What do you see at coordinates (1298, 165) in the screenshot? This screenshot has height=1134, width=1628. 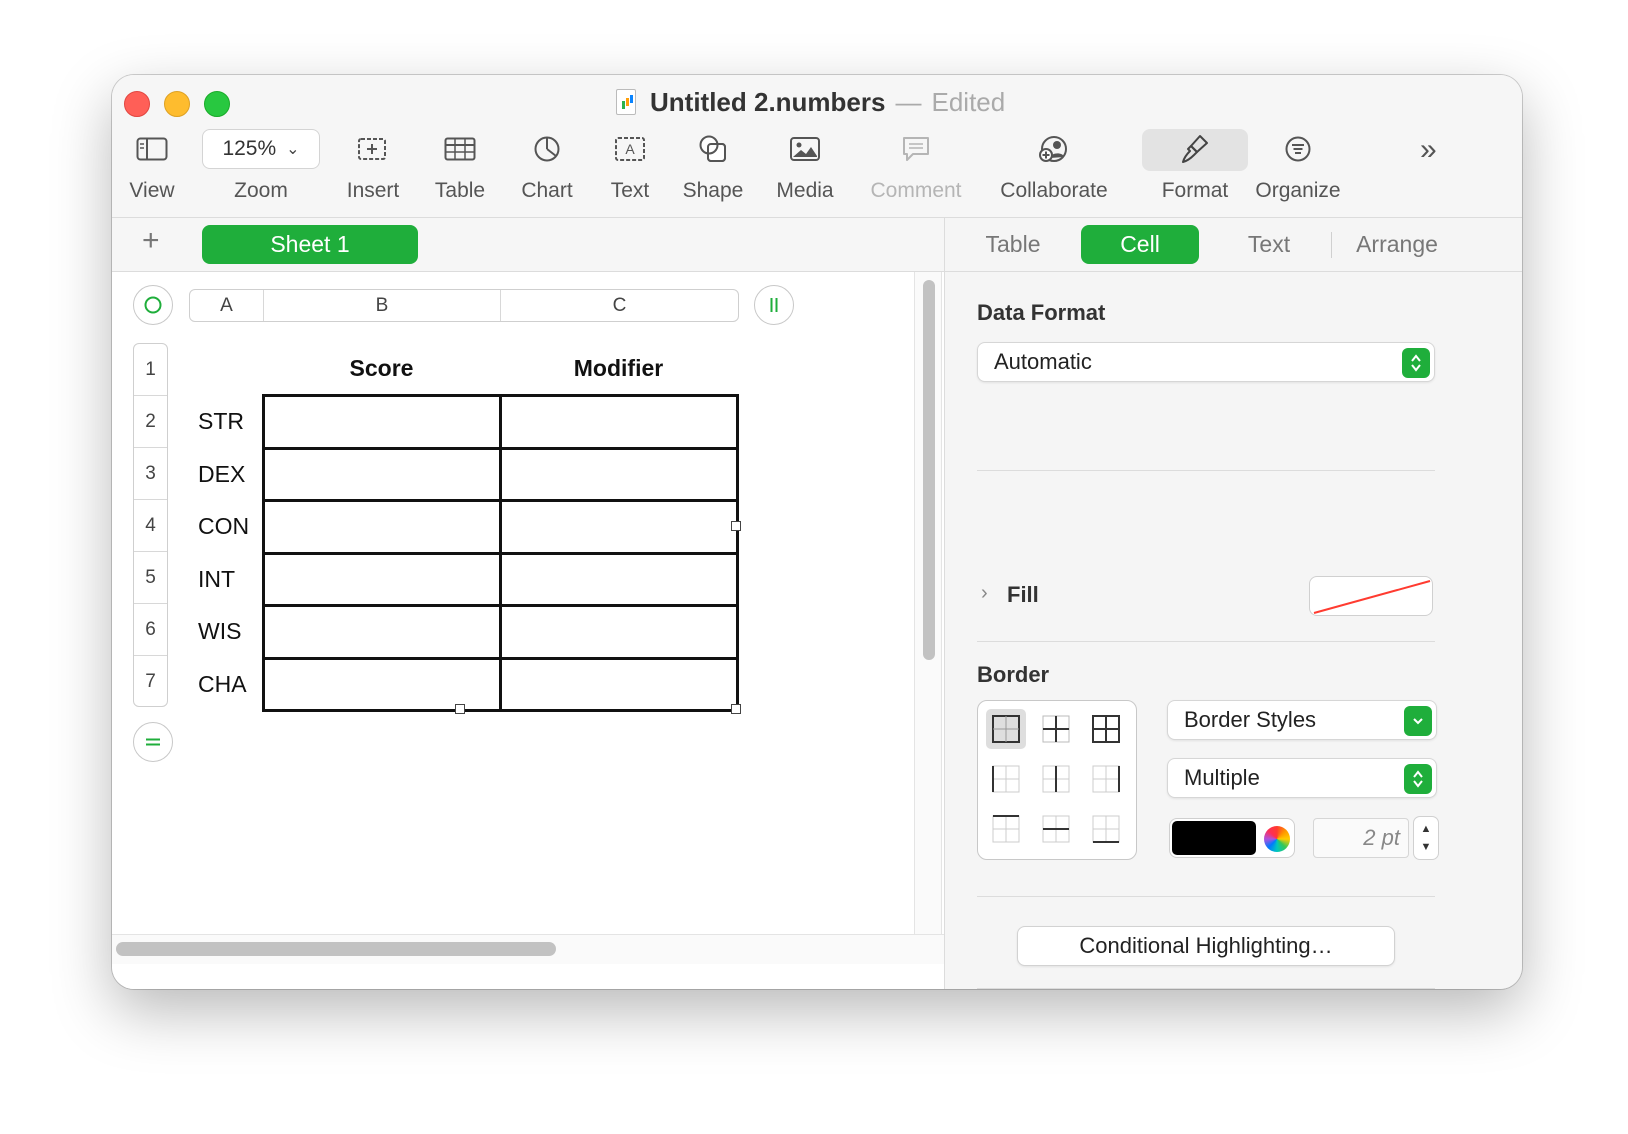 I see `organize-button: Organize` at bounding box center [1298, 165].